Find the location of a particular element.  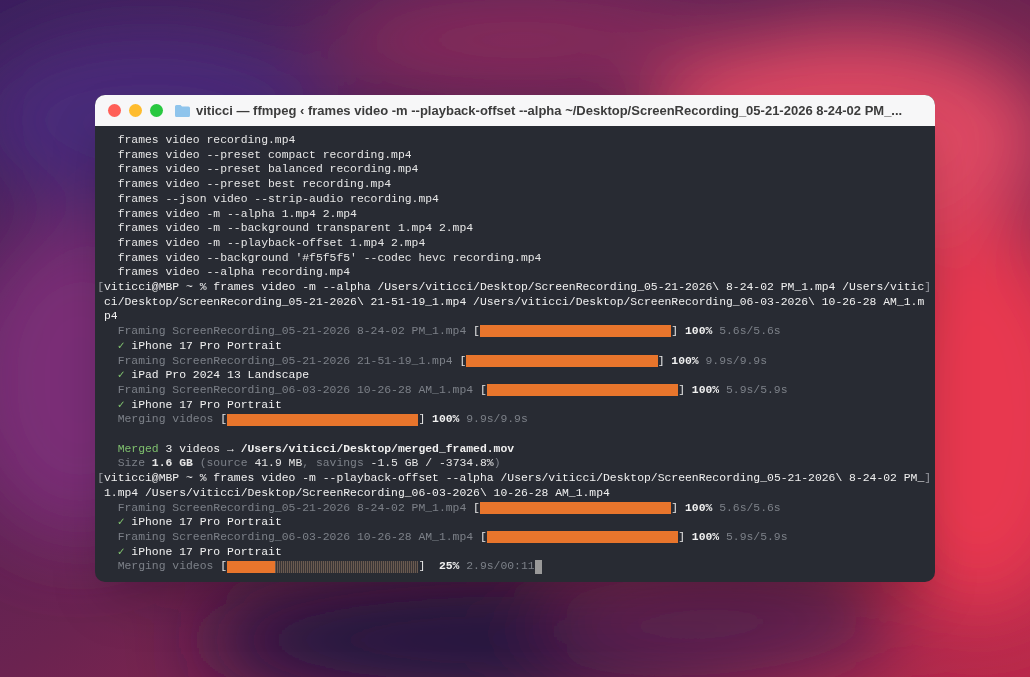

progress-percent: 25% is located at coordinates (448, 567).